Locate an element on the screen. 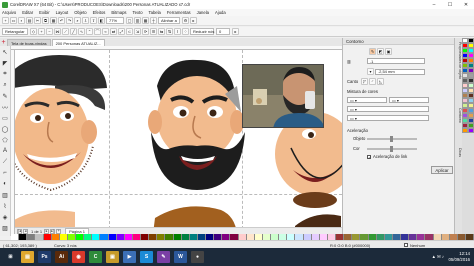  connector-tool-icon: ⌐ is located at coordinates (5, 173).